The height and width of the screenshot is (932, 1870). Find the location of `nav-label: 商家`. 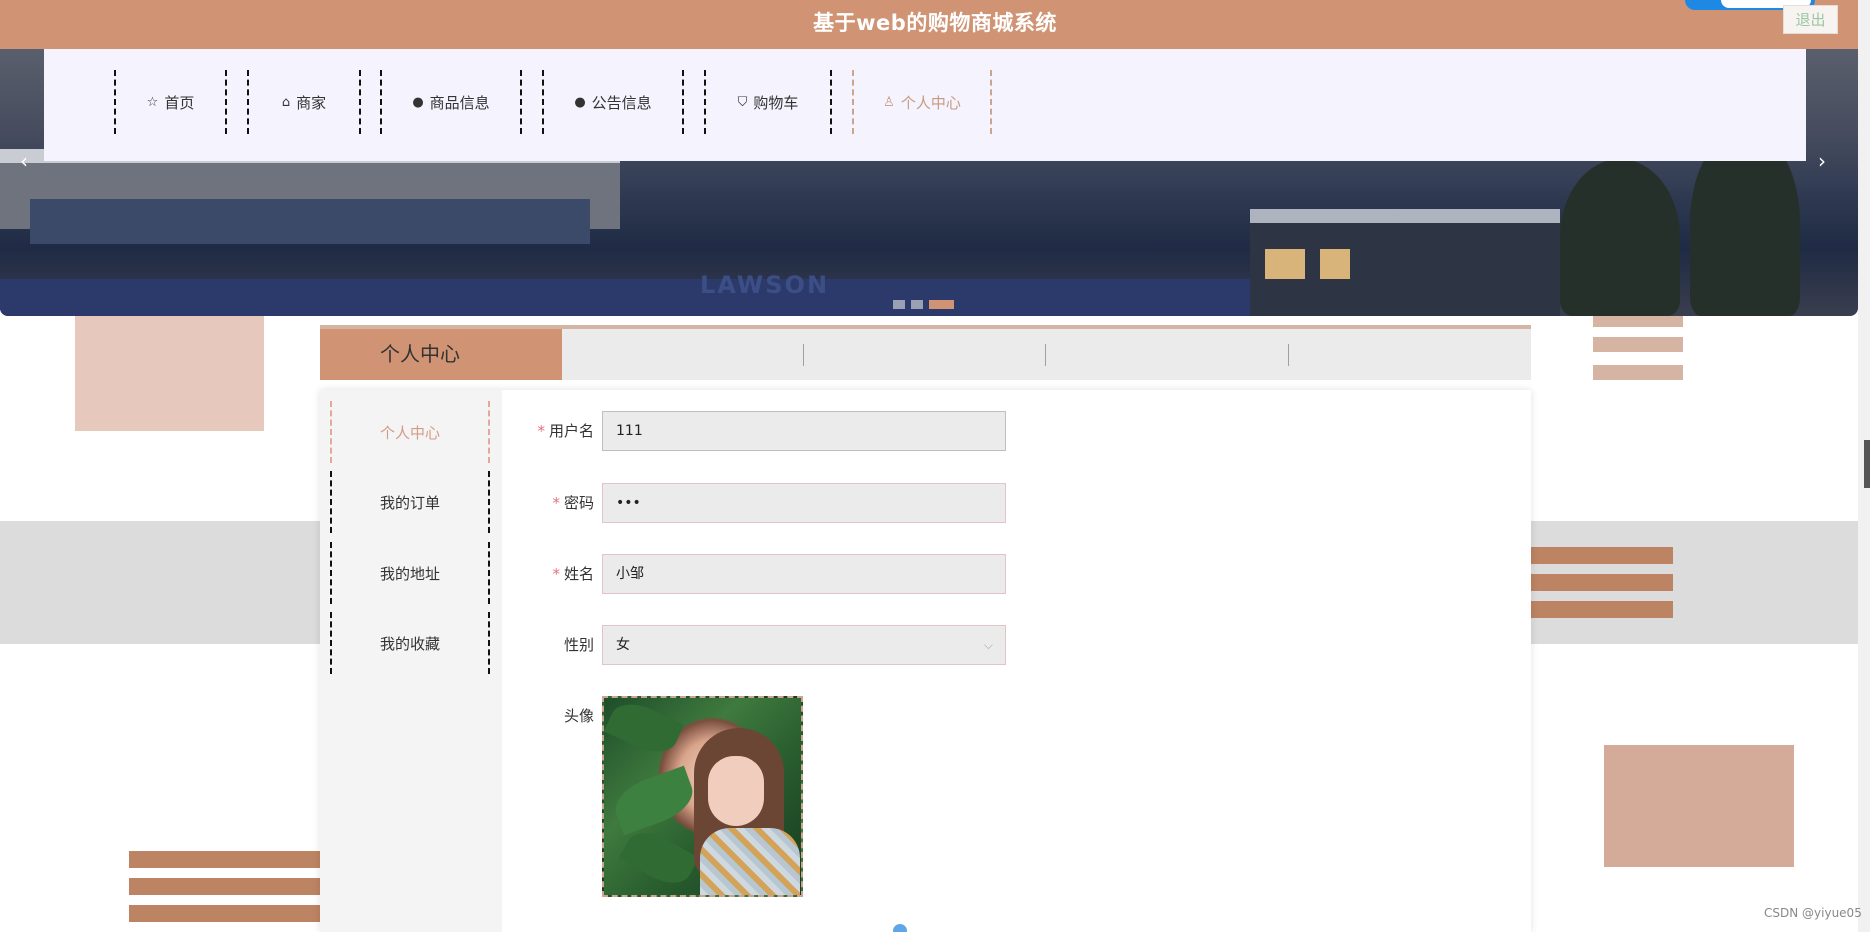

nav-label: 商家 is located at coordinates (311, 102).